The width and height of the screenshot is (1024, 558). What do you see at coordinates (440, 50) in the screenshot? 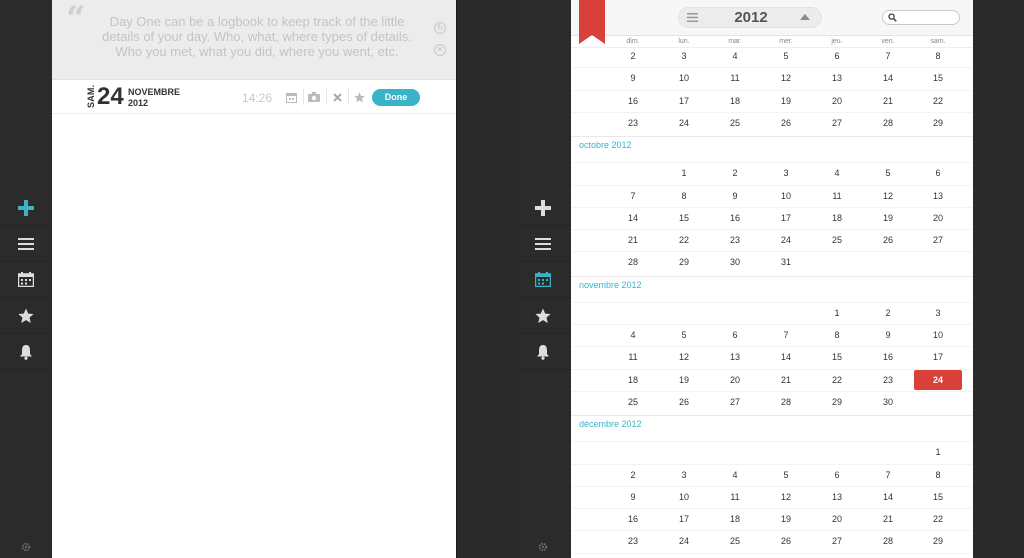
I see `close-prompt-button: ✕` at bounding box center [440, 50].